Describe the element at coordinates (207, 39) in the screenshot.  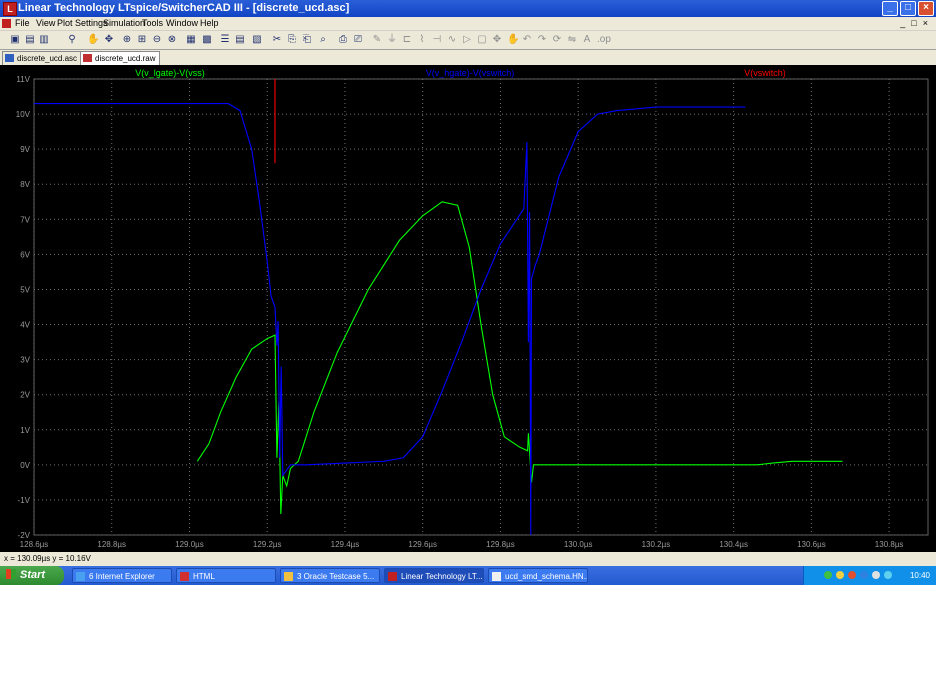
I see `grid-icon: ▩` at that location.